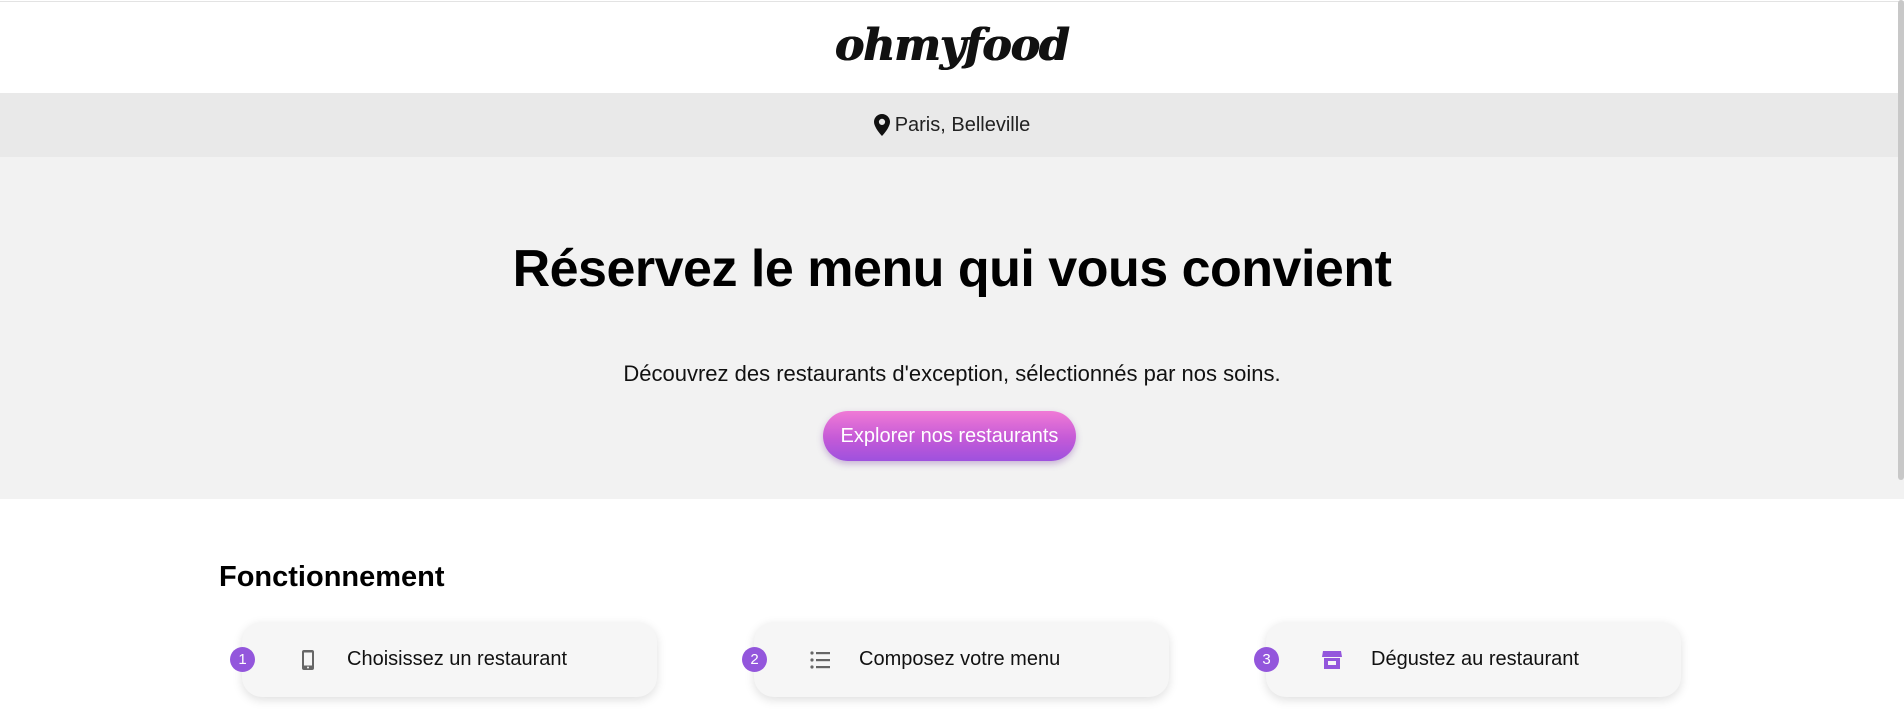  I want to click on step-number-badge: 3, so click(1266, 659).